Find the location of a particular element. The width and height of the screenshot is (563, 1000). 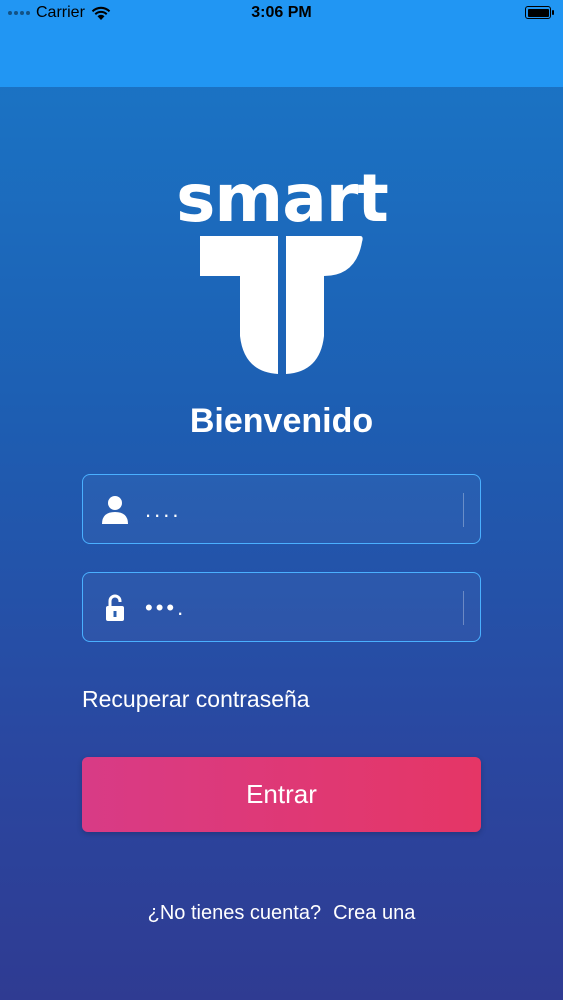

signup-row: ¿No tienes cuenta? Crea una is located at coordinates (281, 913).